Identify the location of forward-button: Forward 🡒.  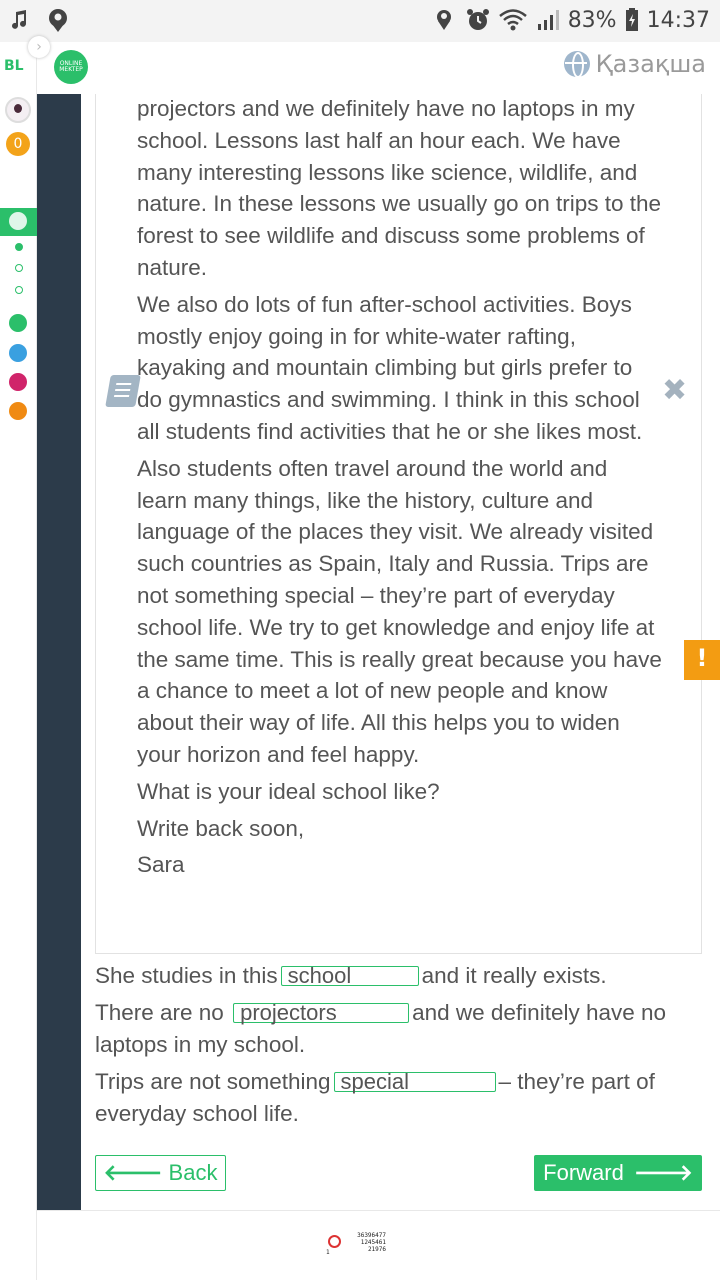
(618, 1173).